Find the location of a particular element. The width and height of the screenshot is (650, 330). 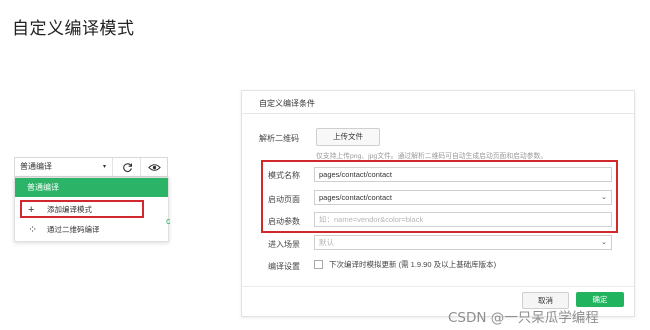

refresh-icon is located at coordinates (127, 167).